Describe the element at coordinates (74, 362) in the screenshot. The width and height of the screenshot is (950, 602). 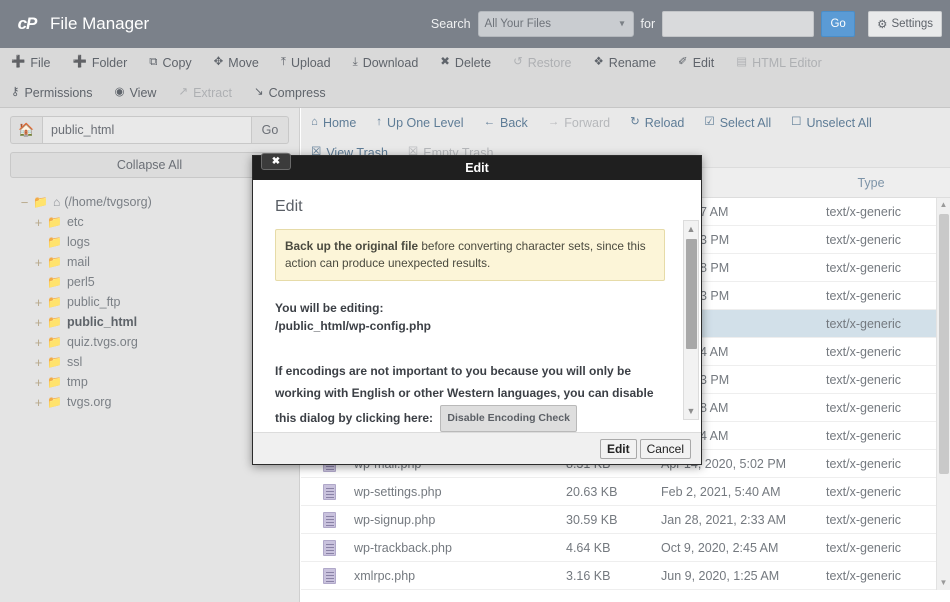
I see `tree-item-label: ssl` at that location.